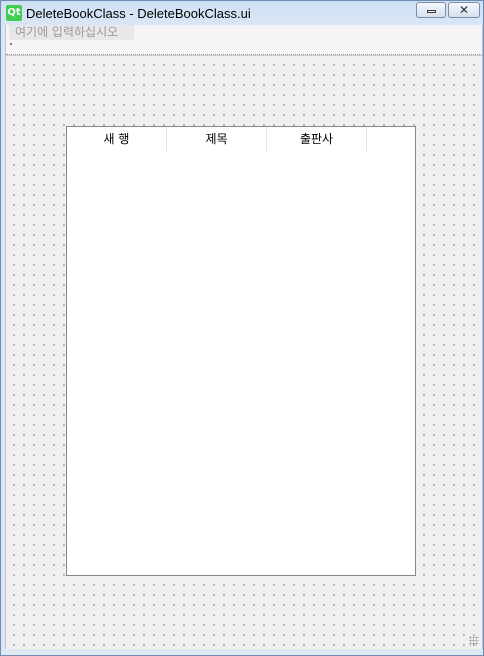  I want to click on close-button: ✕, so click(464, 10).